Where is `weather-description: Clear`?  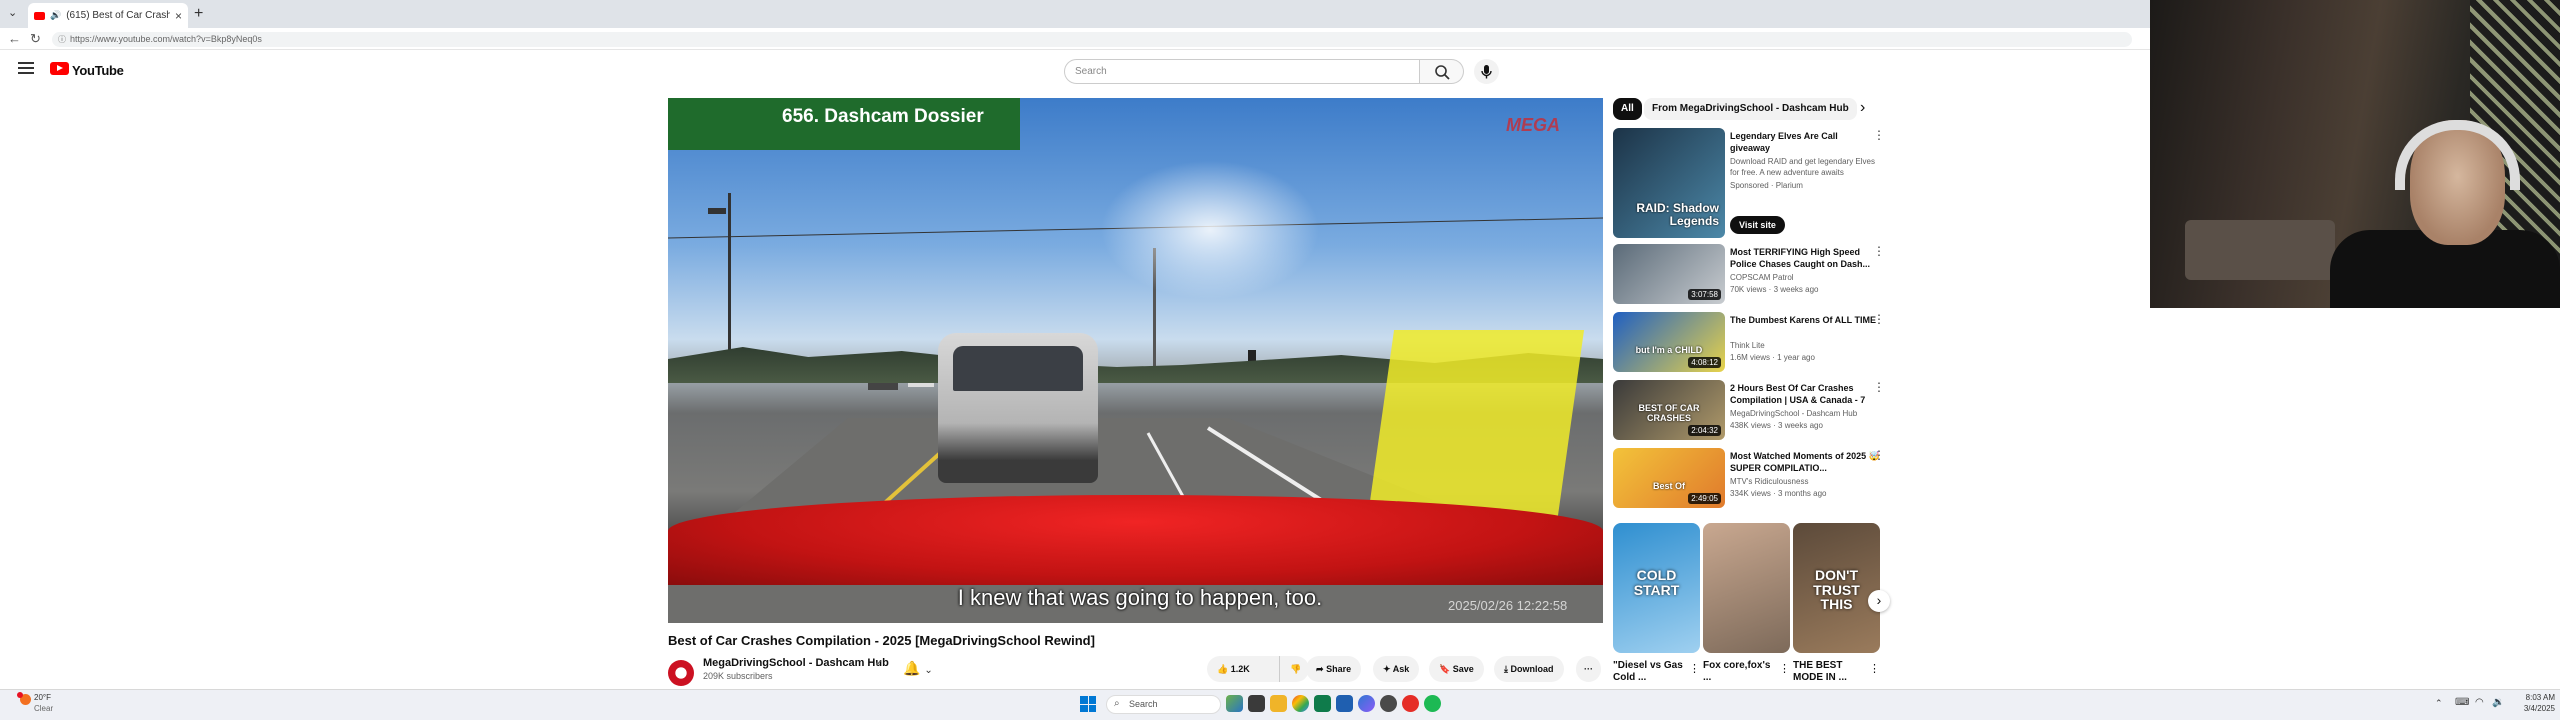
weather-description: Clear is located at coordinates (43, 708).